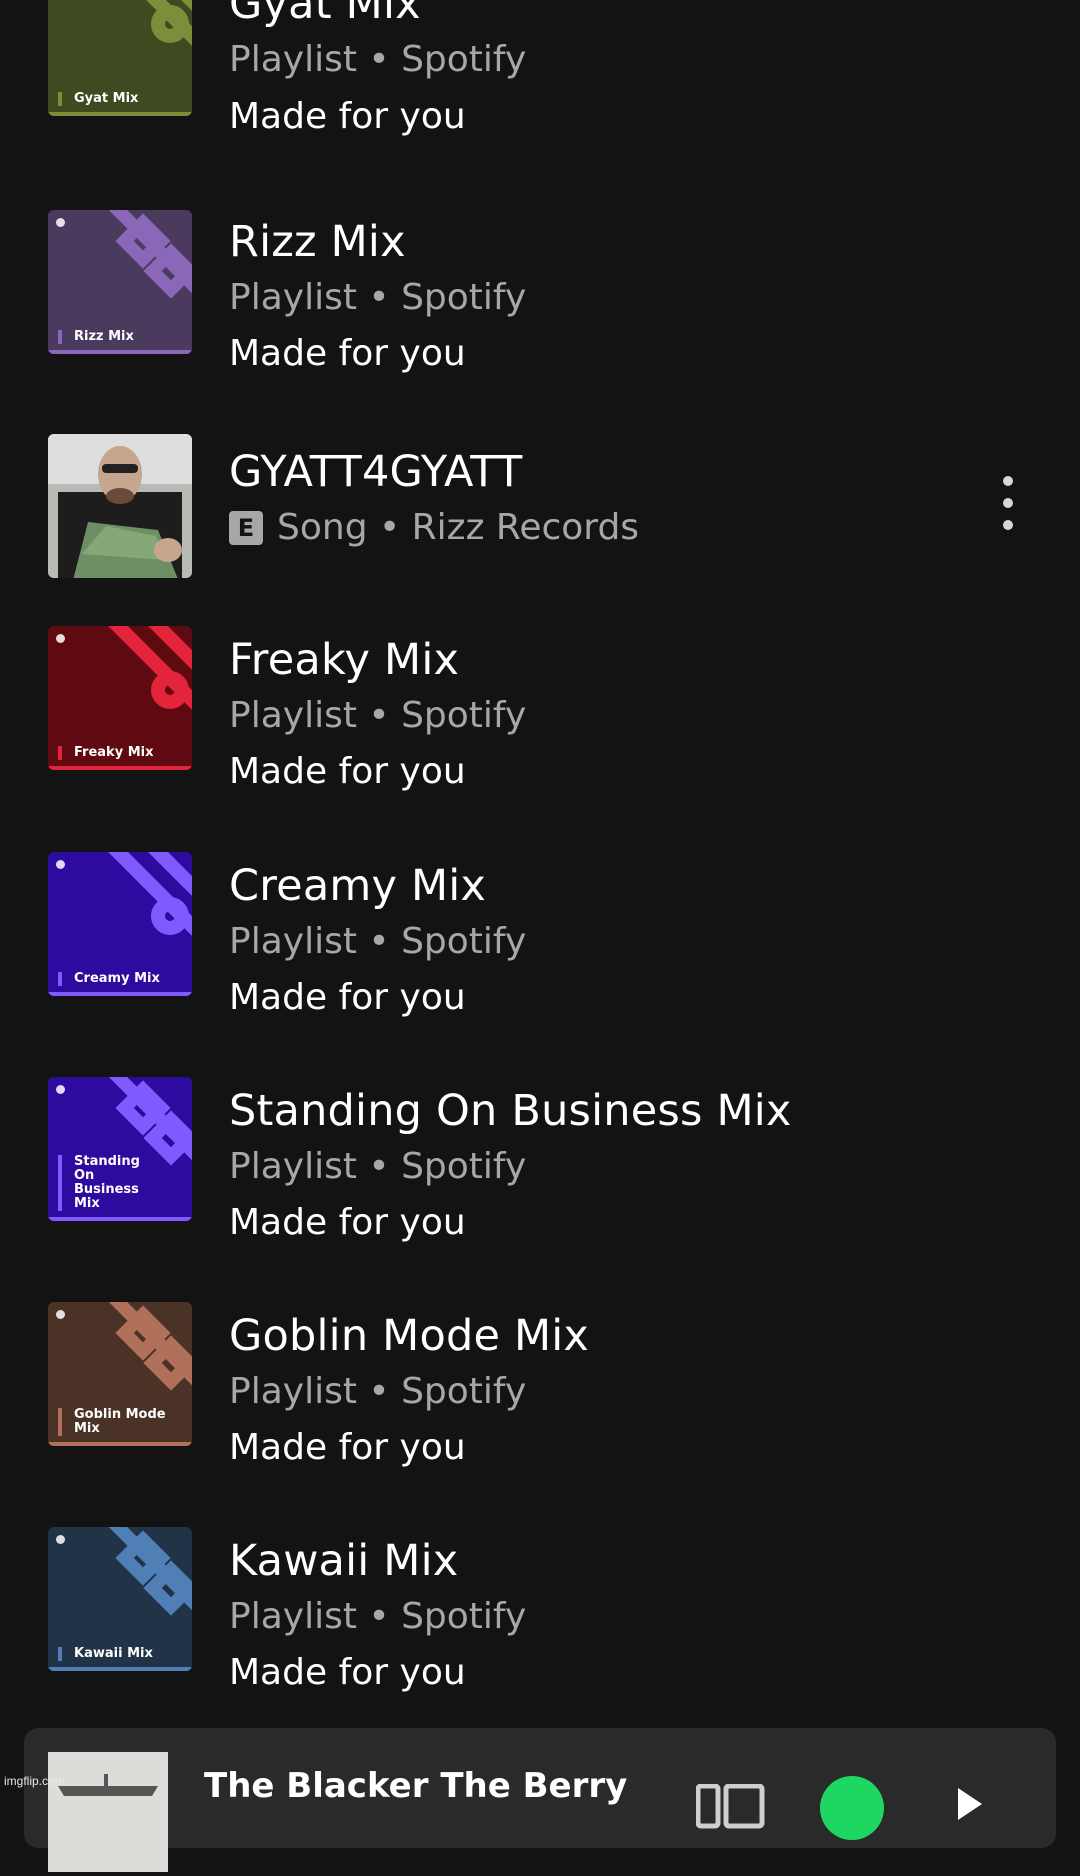  I want to click on cover-label: Goblin Mode Mix, so click(121, 1422).